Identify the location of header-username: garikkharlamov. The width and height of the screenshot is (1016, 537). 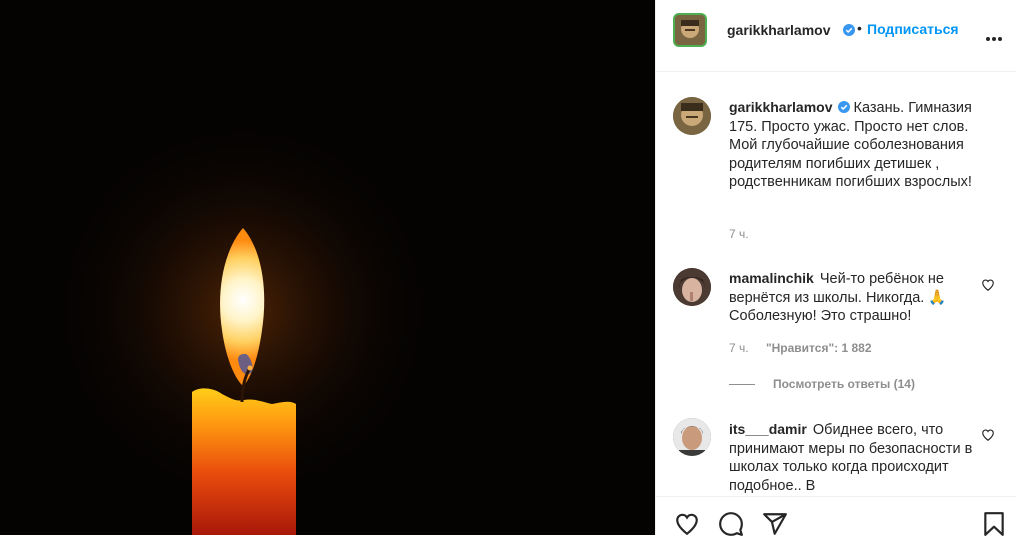
(779, 30).